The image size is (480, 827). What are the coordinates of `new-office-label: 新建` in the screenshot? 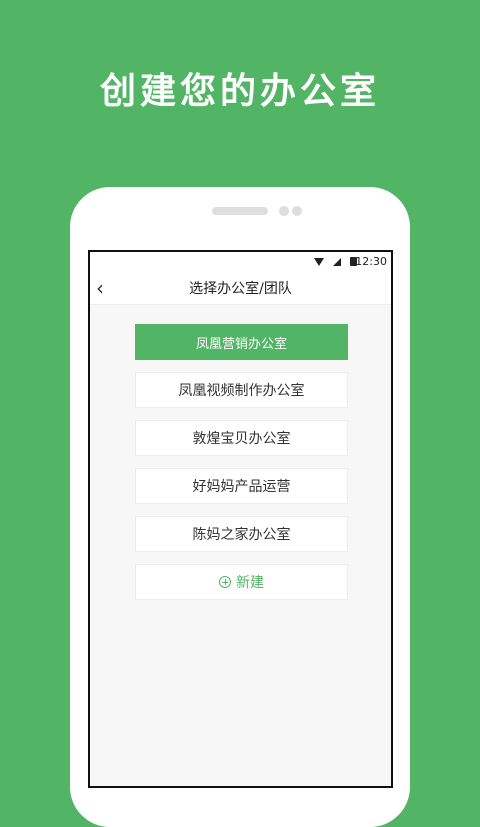 It's located at (250, 583).